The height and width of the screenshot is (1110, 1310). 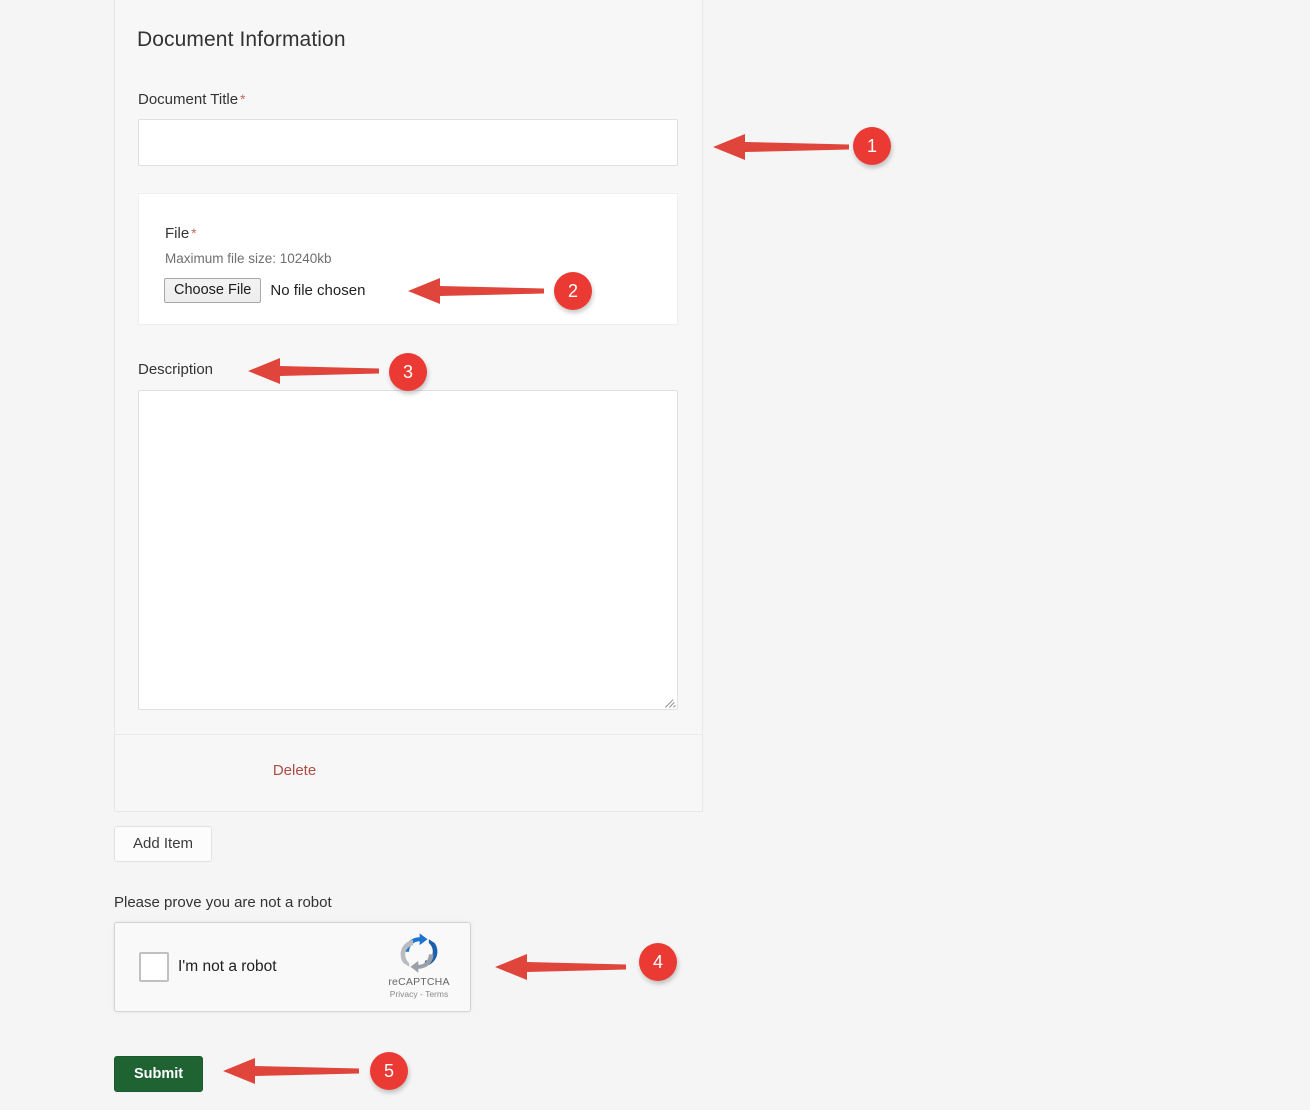 I want to click on file-label-text: File, so click(x=177, y=233).